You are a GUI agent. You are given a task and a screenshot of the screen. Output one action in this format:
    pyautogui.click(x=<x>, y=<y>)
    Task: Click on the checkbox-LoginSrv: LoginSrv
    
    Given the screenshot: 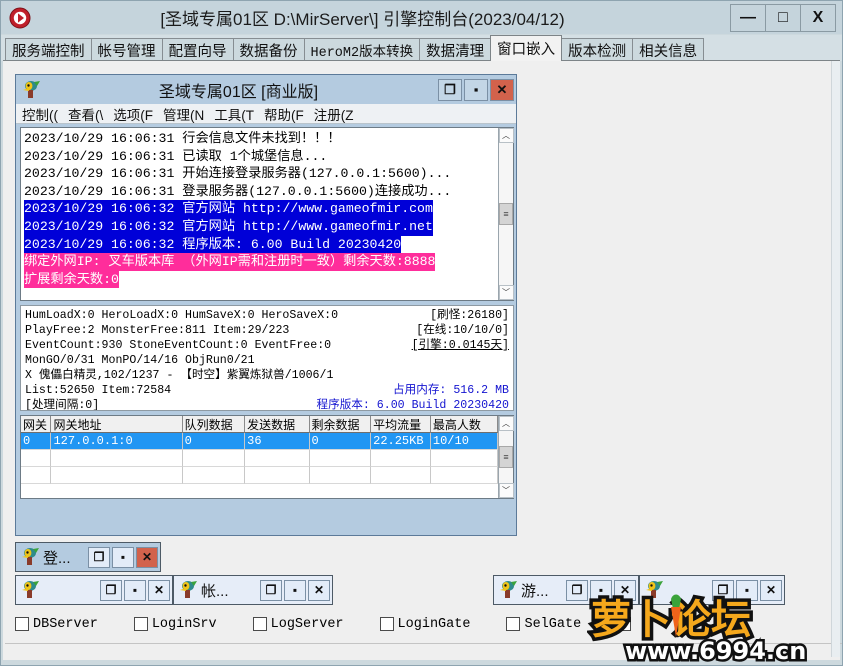 What is the action you would take?
    pyautogui.click(x=175, y=624)
    